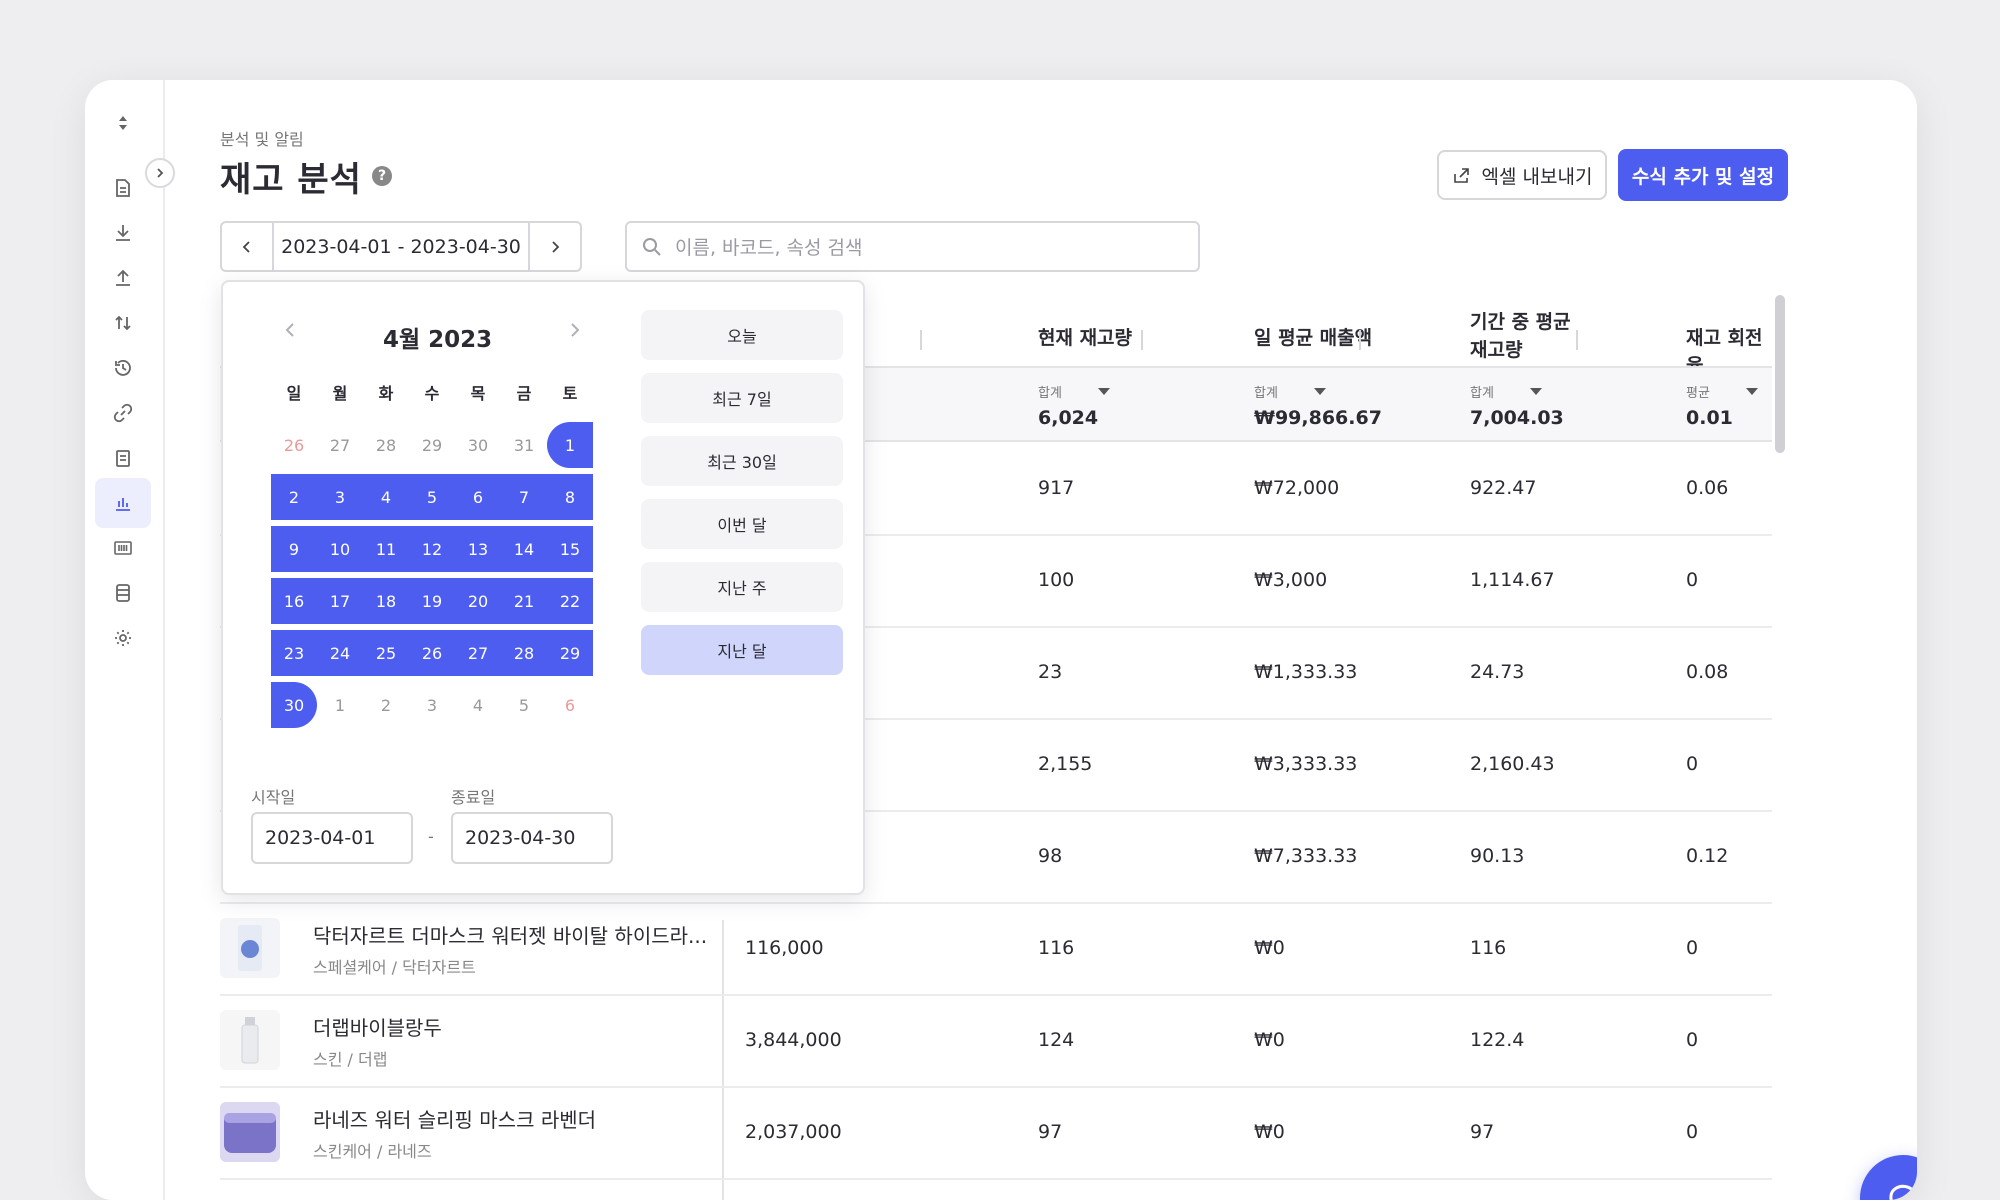 The width and height of the screenshot is (2000, 1200). Describe the element at coordinates (123, 233) in the screenshot. I see `download-icon` at that location.